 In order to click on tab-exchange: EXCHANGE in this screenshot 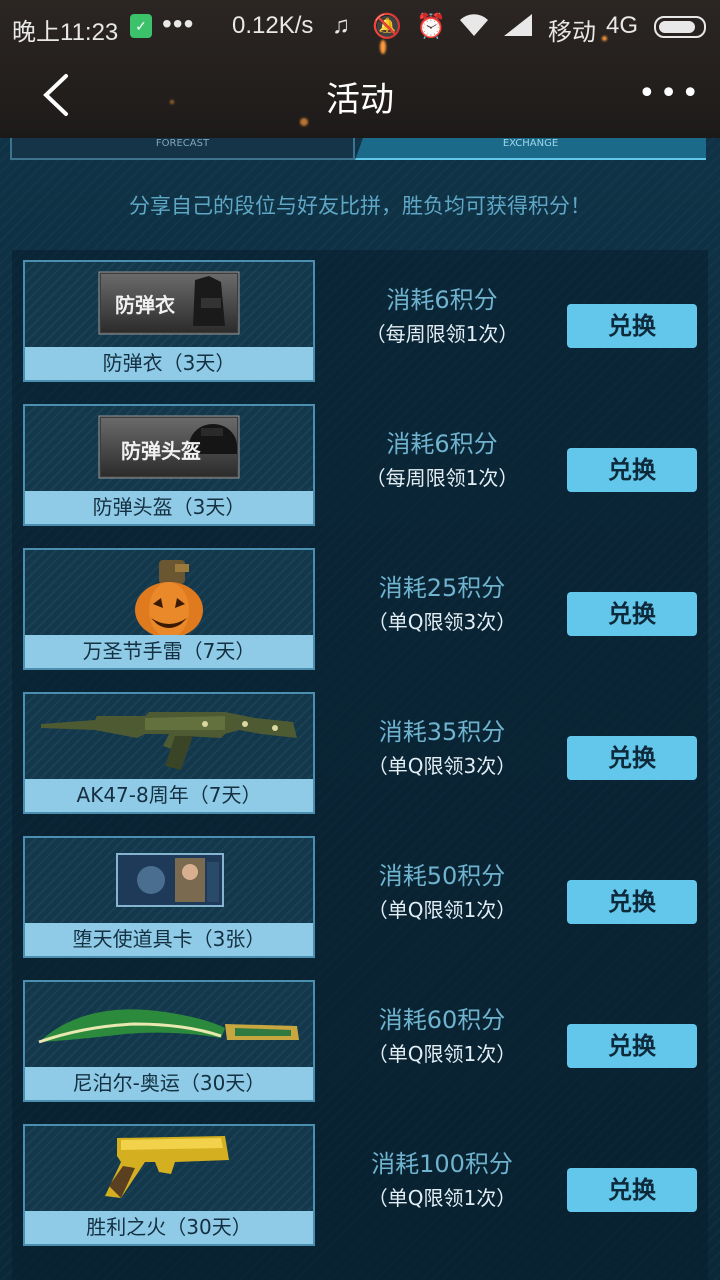, I will do `click(530, 149)`.